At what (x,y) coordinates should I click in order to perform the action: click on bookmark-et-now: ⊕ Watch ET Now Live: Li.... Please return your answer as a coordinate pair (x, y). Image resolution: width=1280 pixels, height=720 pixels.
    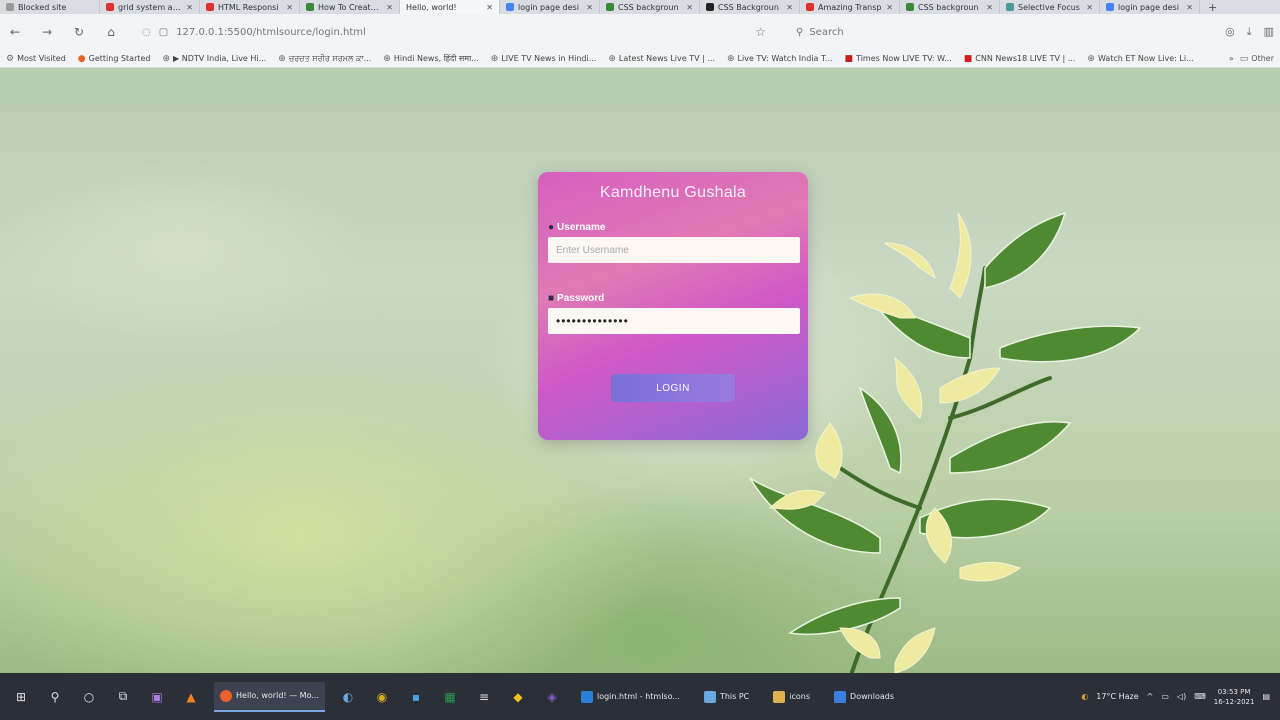
    Looking at the image, I should click on (1140, 59).